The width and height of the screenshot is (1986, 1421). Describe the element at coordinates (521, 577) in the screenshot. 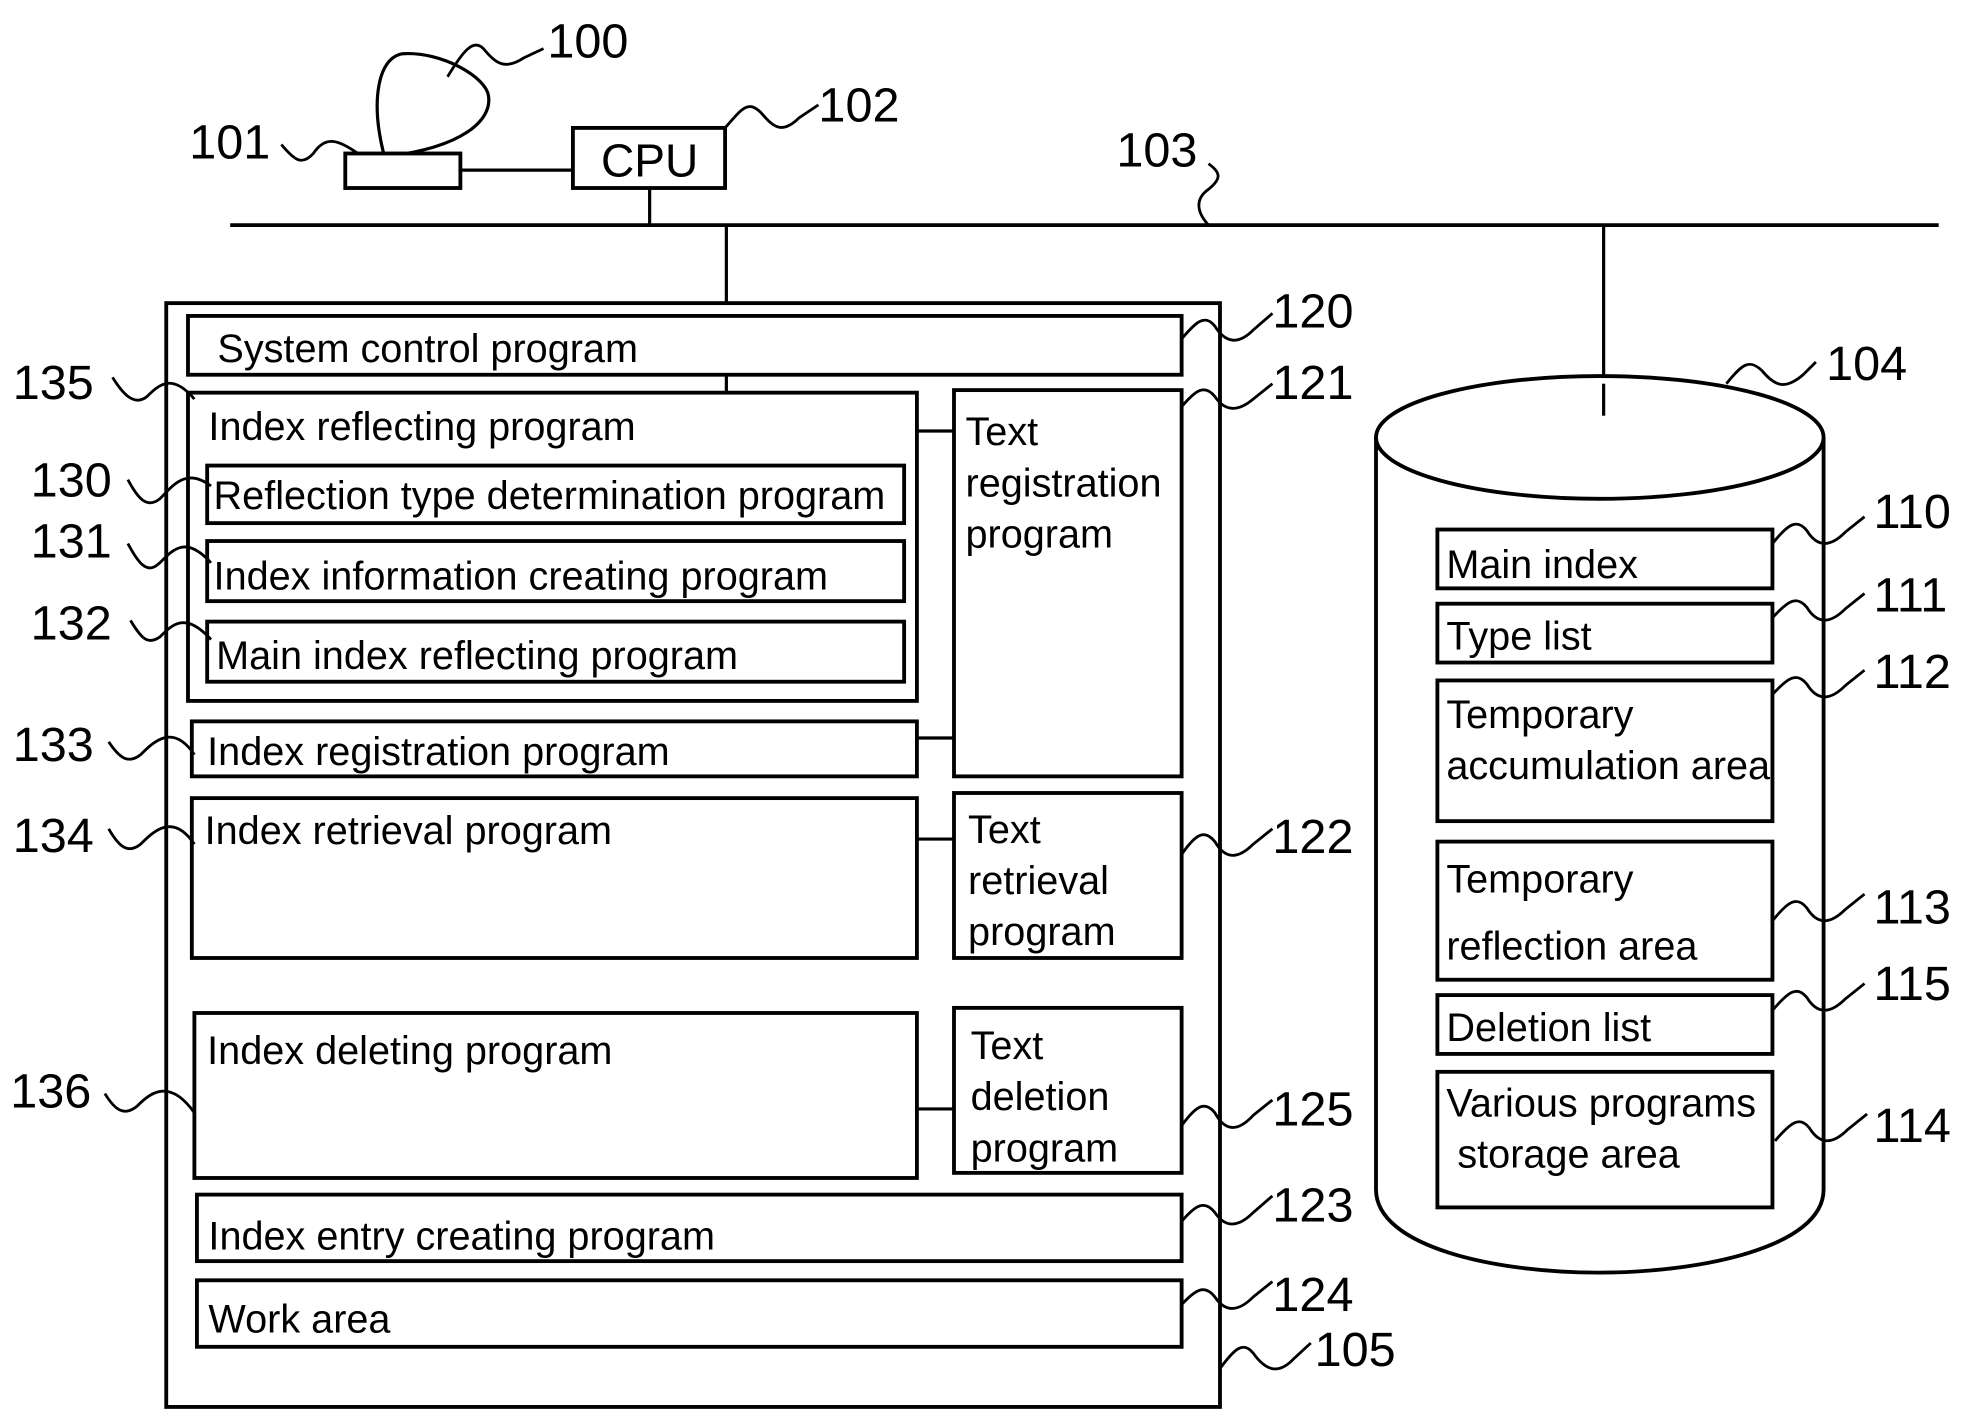

I see `index-information-creating-program-label: Index information creating program` at that location.